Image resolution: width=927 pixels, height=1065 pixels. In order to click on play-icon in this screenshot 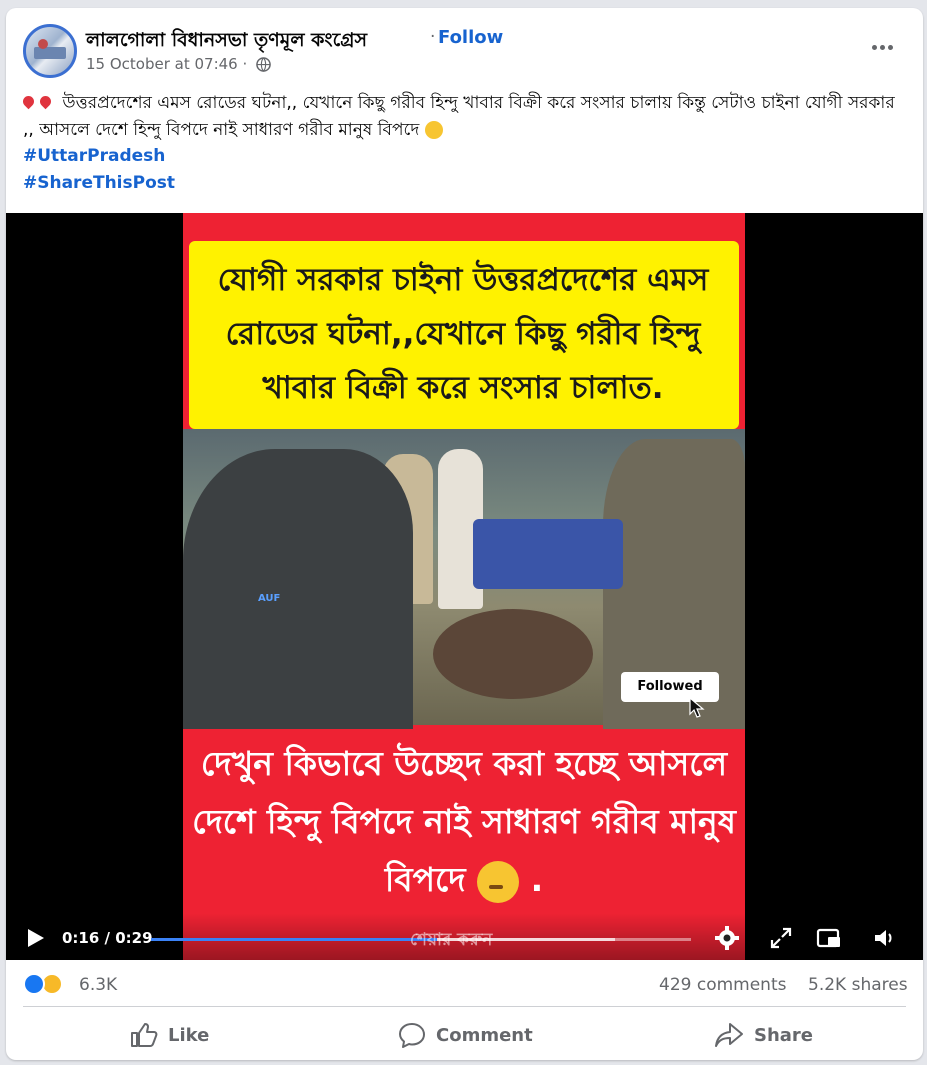, I will do `click(35, 938)`.